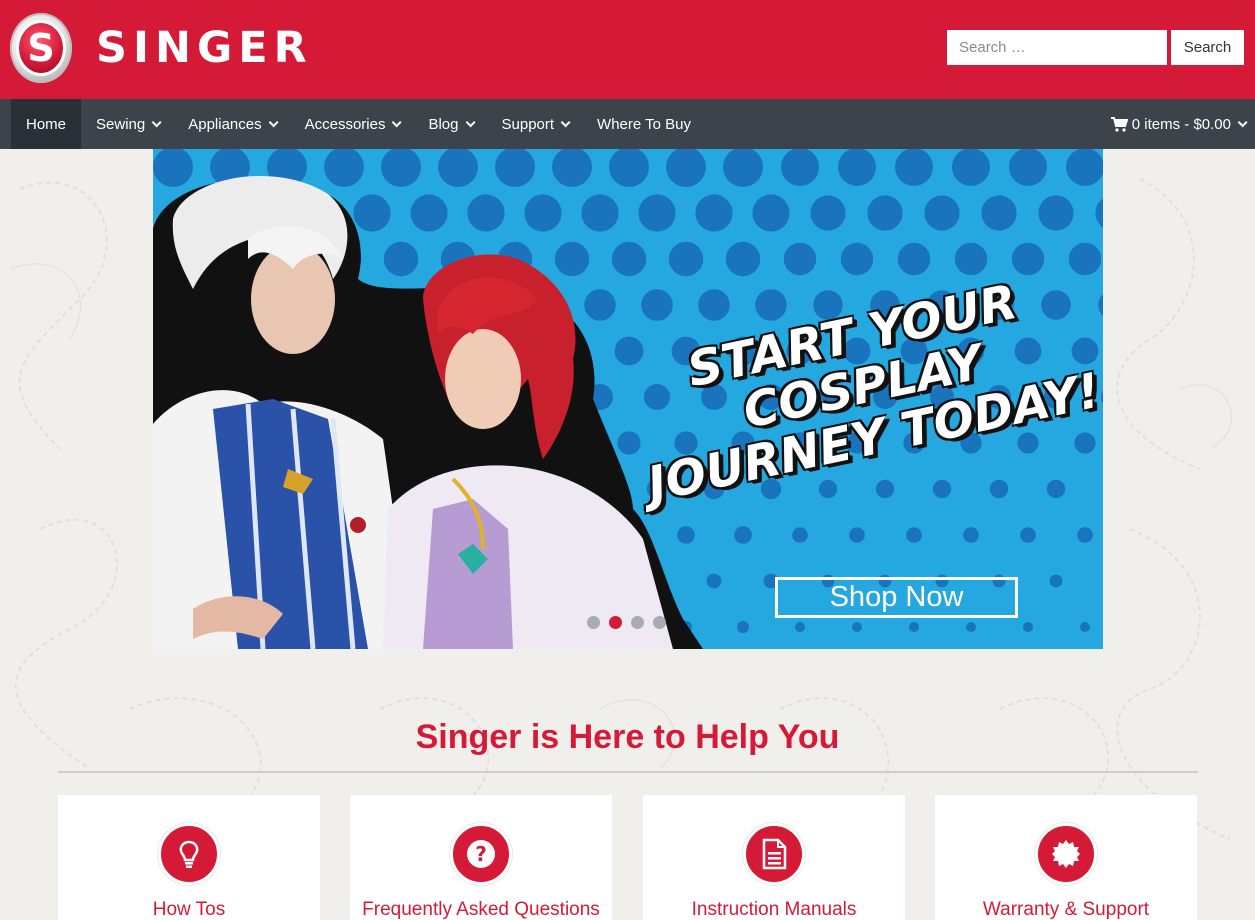  I want to click on help-card-instruction-manuals: Instruction Manuals, so click(774, 857).